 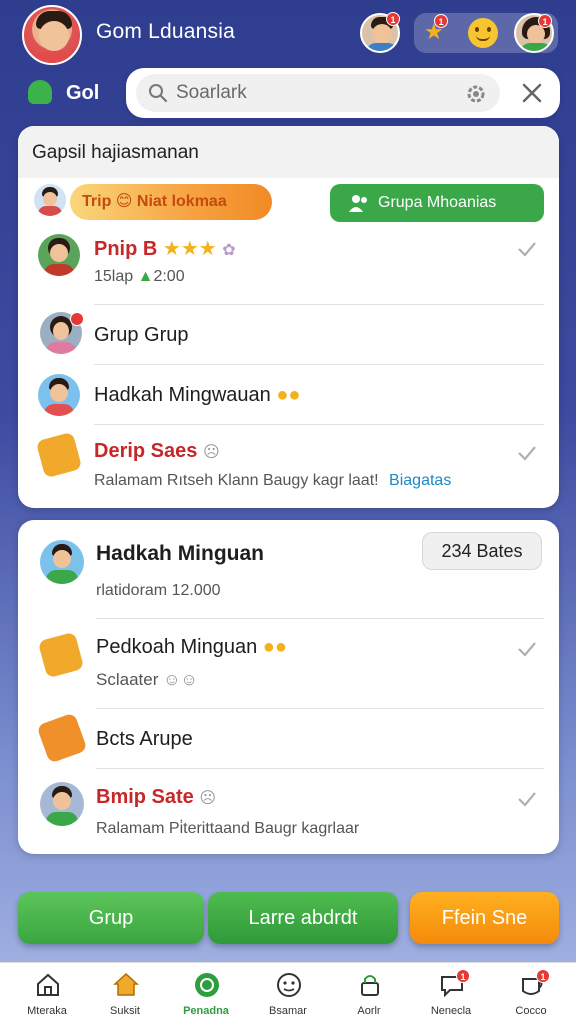 I want to click on invite-button: Ffein Sne, so click(x=484, y=918).